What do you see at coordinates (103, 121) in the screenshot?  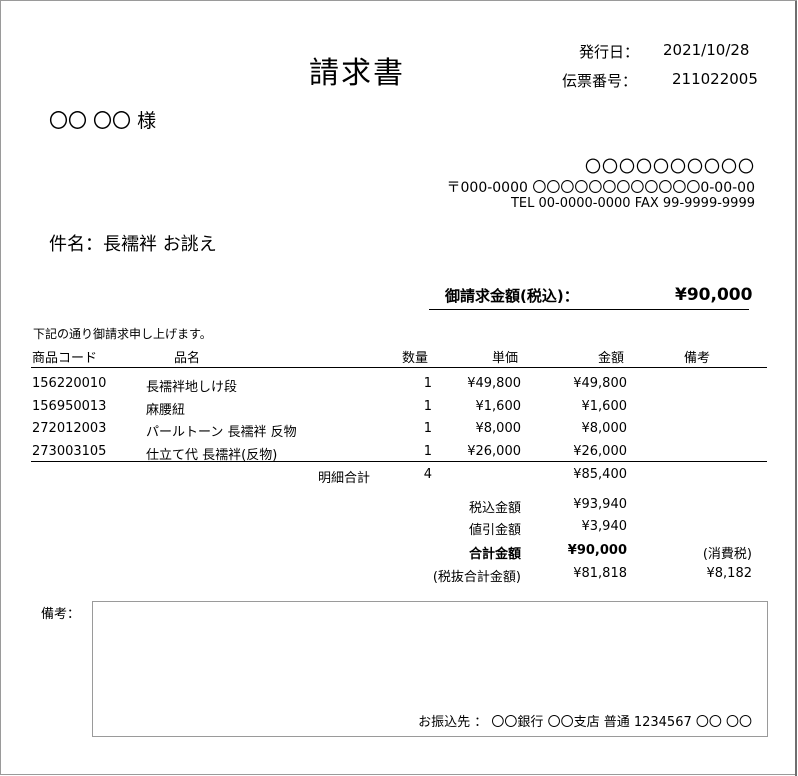 I see `recipient-name: 〇〇 〇〇 様` at bounding box center [103, 121].